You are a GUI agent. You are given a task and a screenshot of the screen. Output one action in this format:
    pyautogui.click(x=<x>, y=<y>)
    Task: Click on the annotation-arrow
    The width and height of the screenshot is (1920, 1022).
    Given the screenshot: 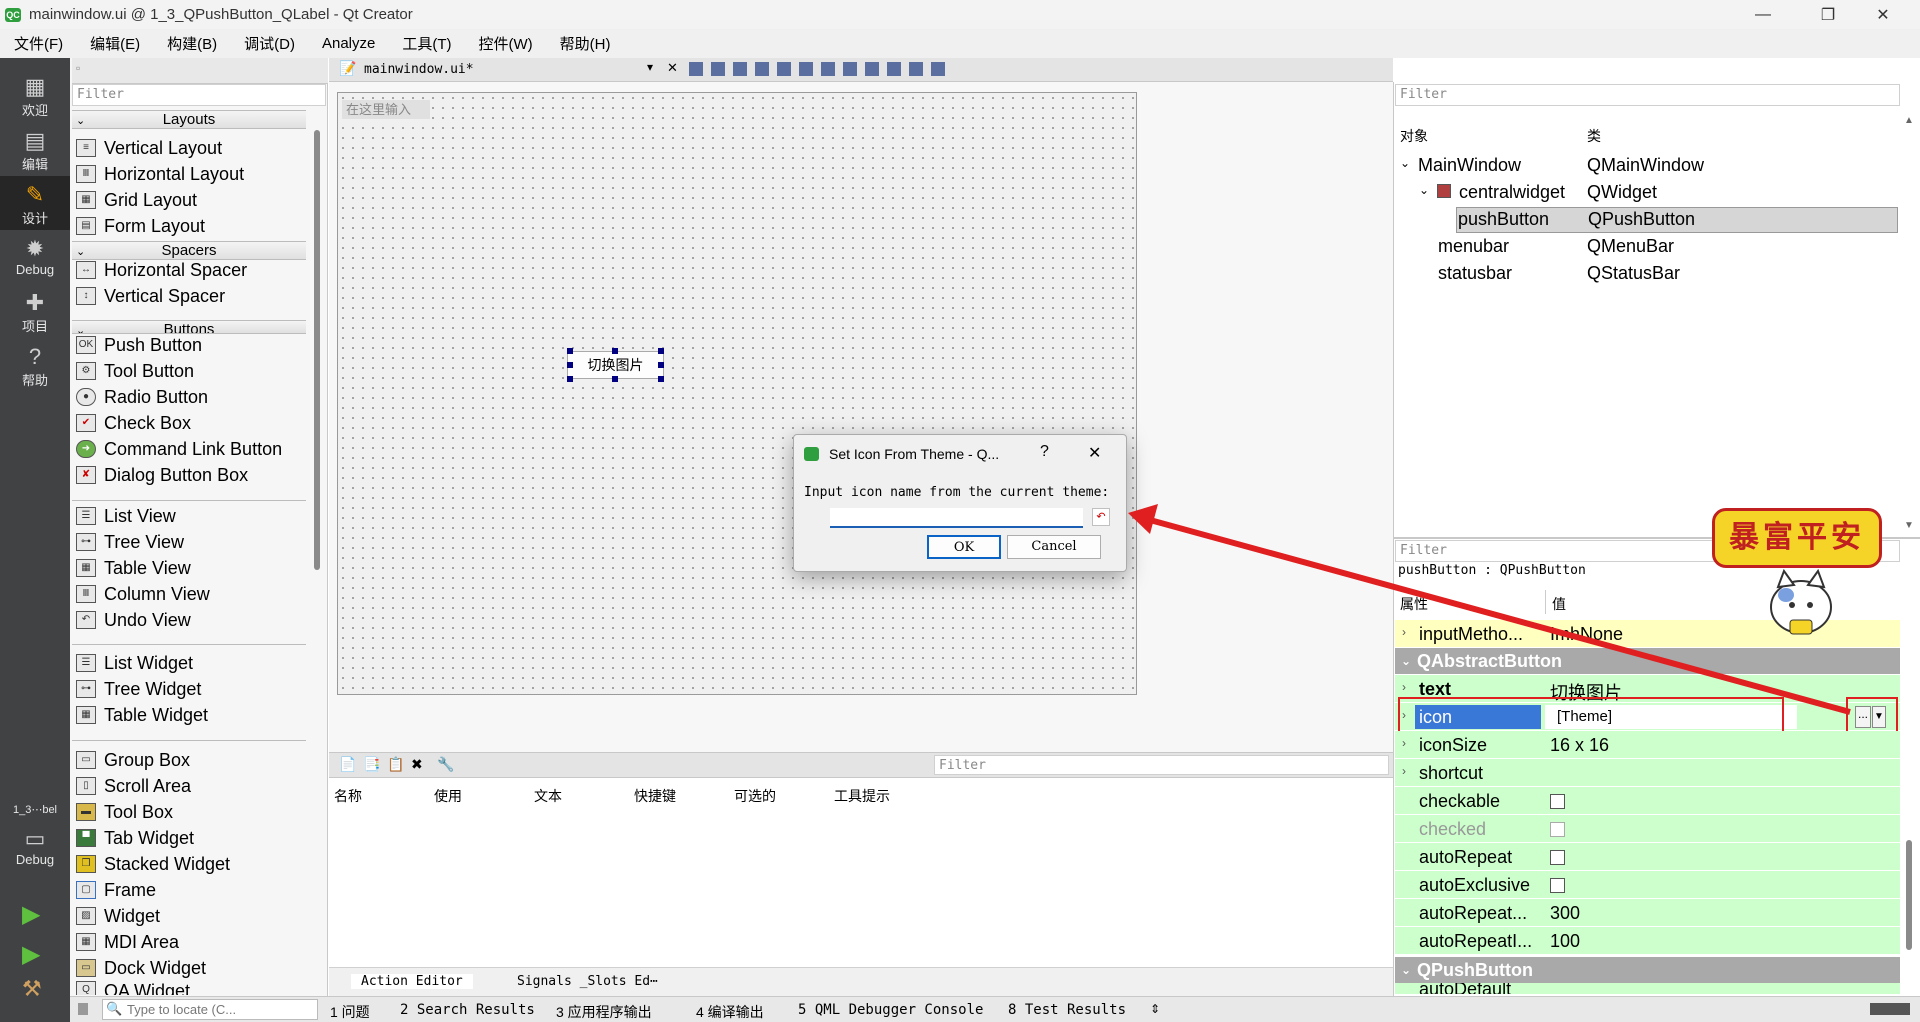 What is the action you would take?
    pyautogui.click(x=1489, y=609)
    